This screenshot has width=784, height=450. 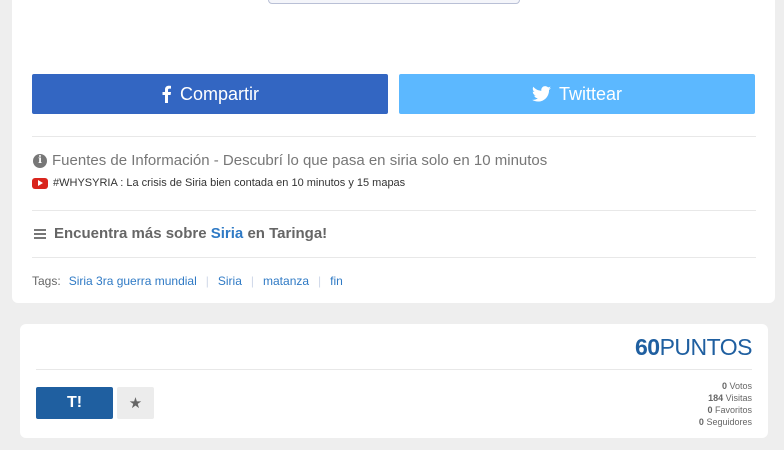 What do you see at coordinates (394, 2) in the screenshot?
I see `top-control` at bounding box center [394, 2].